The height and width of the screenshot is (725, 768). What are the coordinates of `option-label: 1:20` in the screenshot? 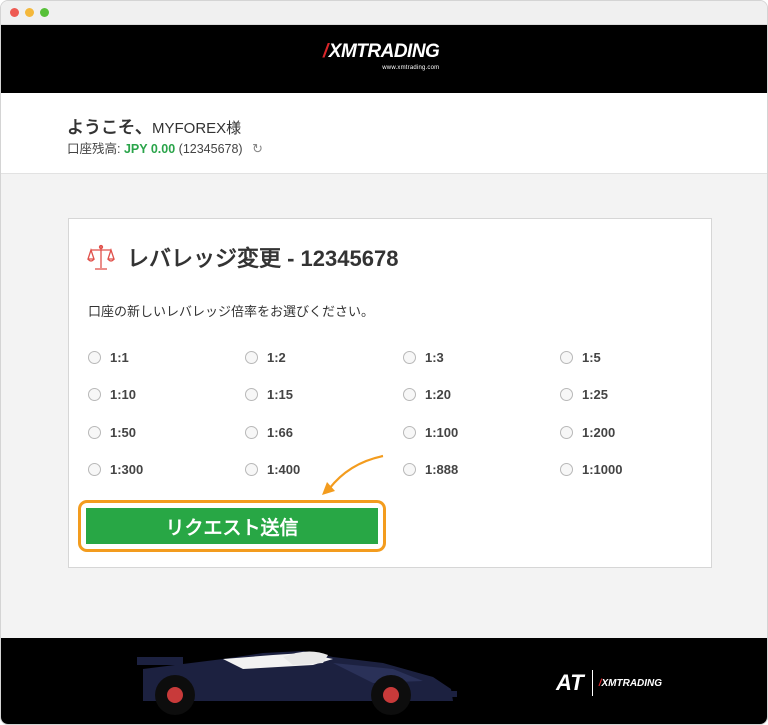 It's located at (438, 394).